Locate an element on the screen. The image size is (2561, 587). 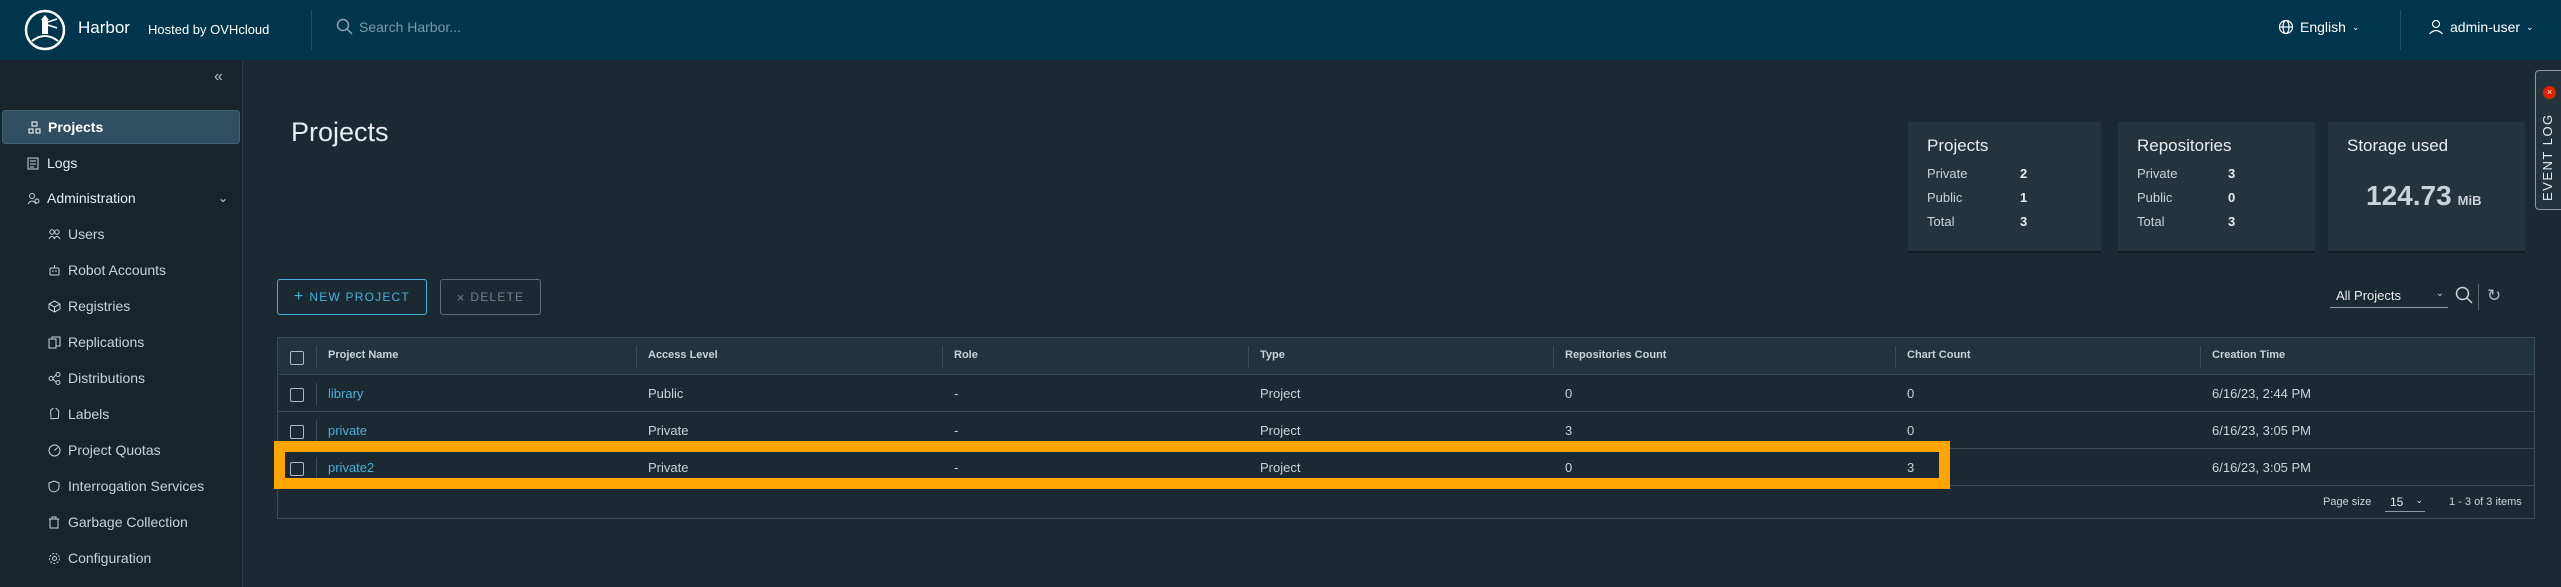
sidebar-item-logs: Logs is located at coordinates (121, 163).